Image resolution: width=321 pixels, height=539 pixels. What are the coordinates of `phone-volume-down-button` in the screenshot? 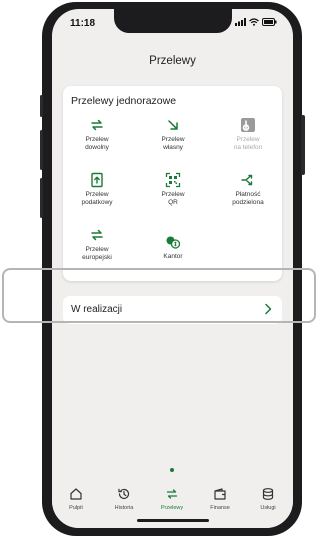 It's located at (41, 198).